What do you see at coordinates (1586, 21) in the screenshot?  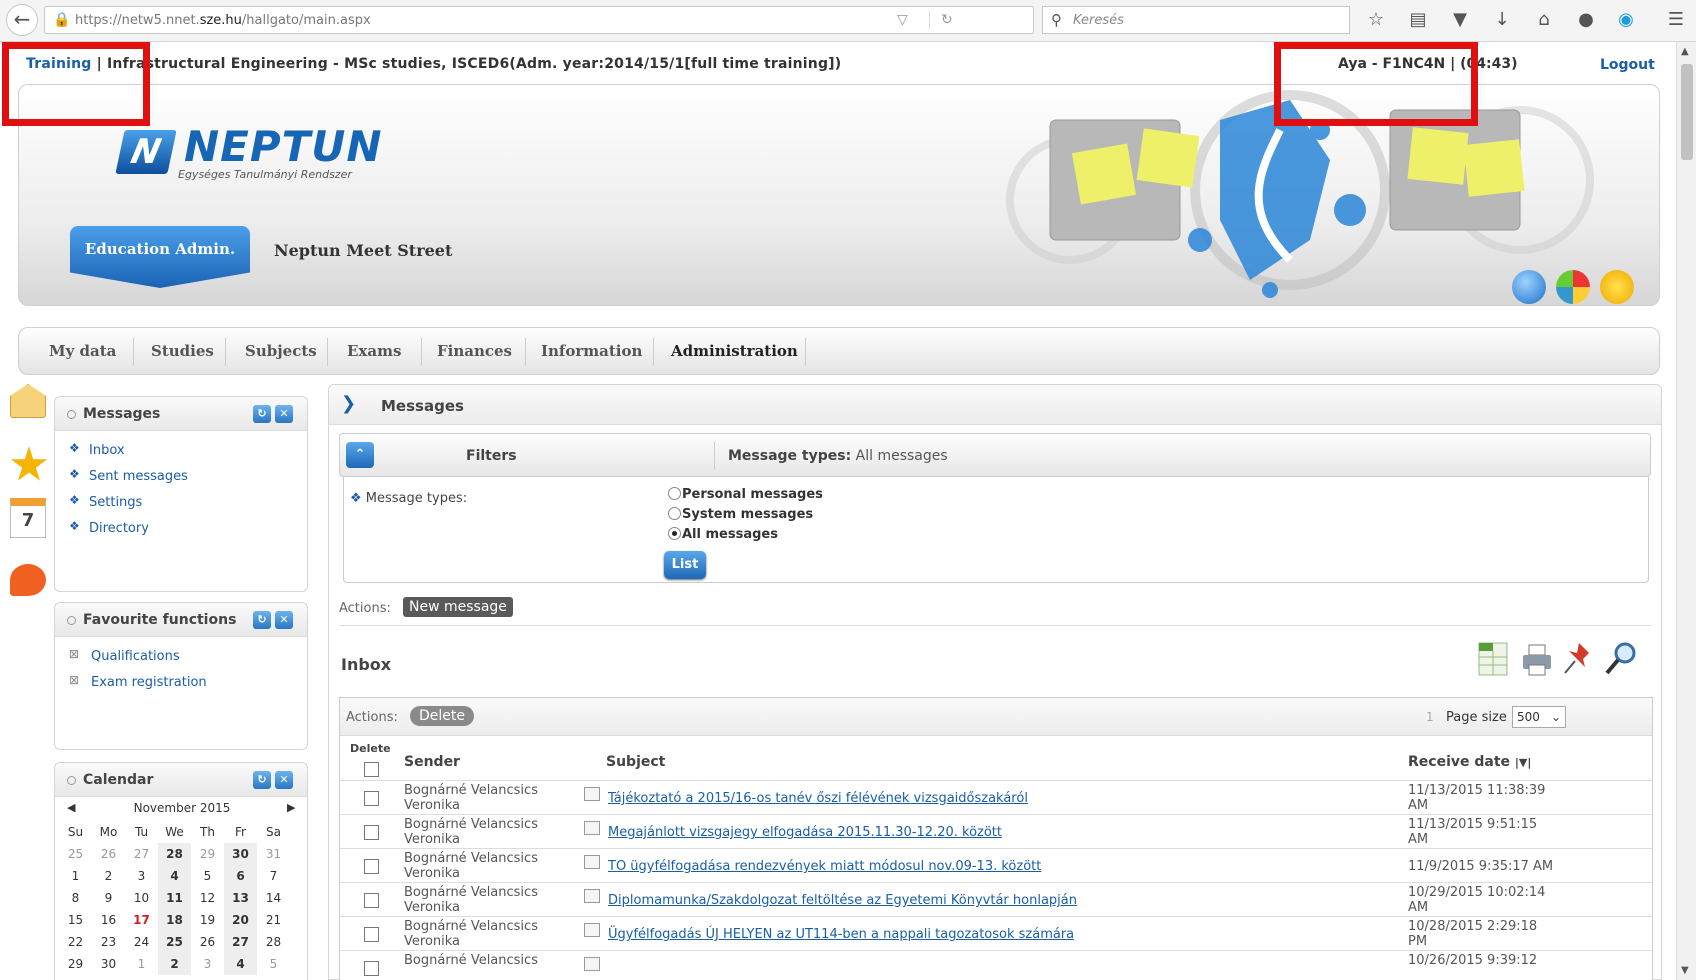 I see `chat-icon: ●` at bounding box center [1586, 21].